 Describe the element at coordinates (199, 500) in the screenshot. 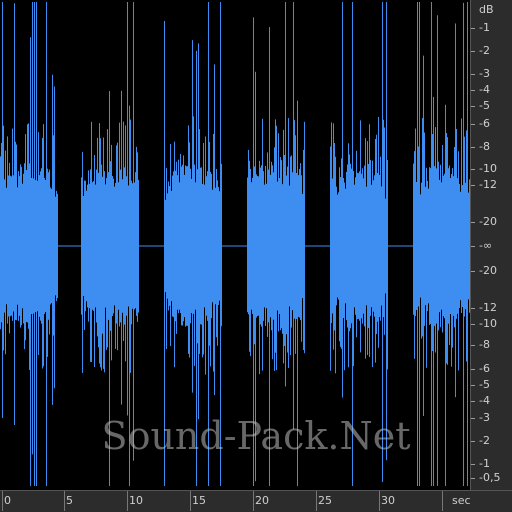

I see `time-tick-label: 15` at that location.